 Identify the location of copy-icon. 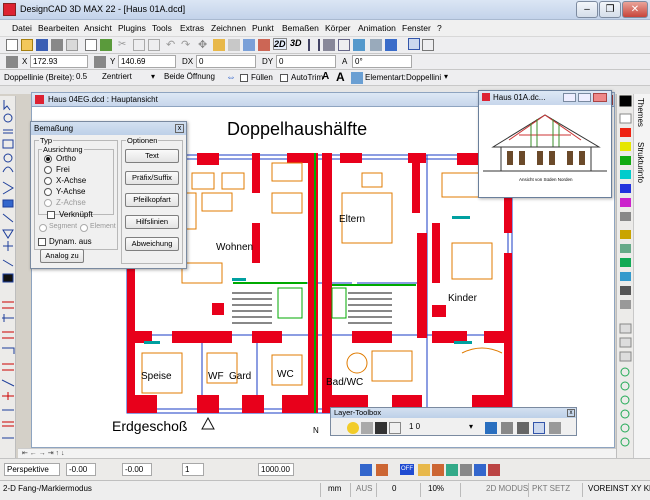
(139, 45).